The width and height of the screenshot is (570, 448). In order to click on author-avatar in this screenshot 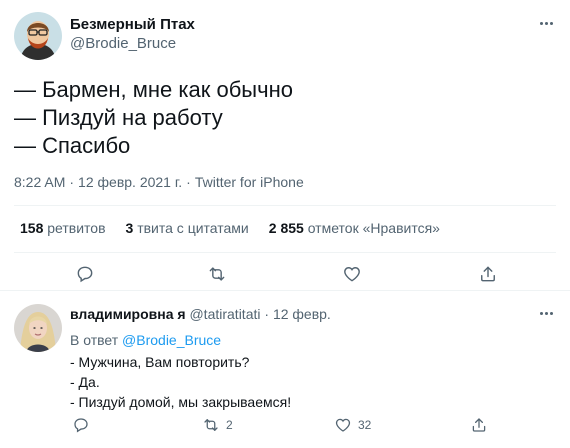, I will do `click(38, 36)`.